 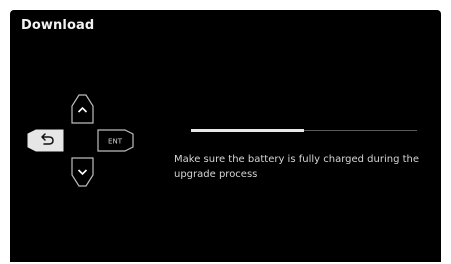 I want to click on chevron-up-icon, so click(x=82, y=109).